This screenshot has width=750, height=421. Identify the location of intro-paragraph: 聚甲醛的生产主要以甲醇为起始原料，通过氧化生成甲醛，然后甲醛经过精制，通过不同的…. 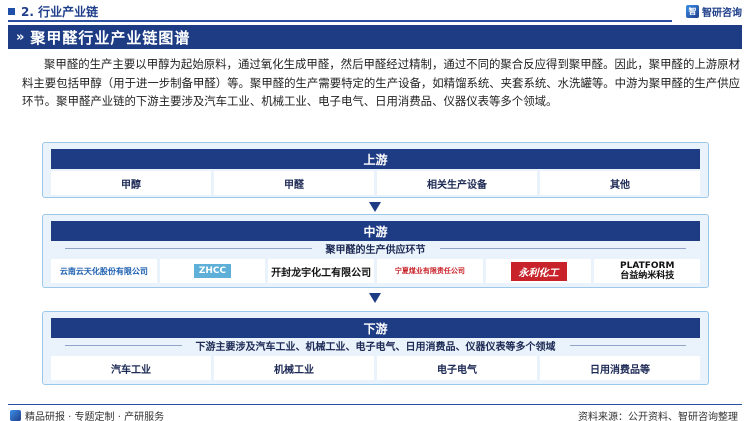
(381, 82).